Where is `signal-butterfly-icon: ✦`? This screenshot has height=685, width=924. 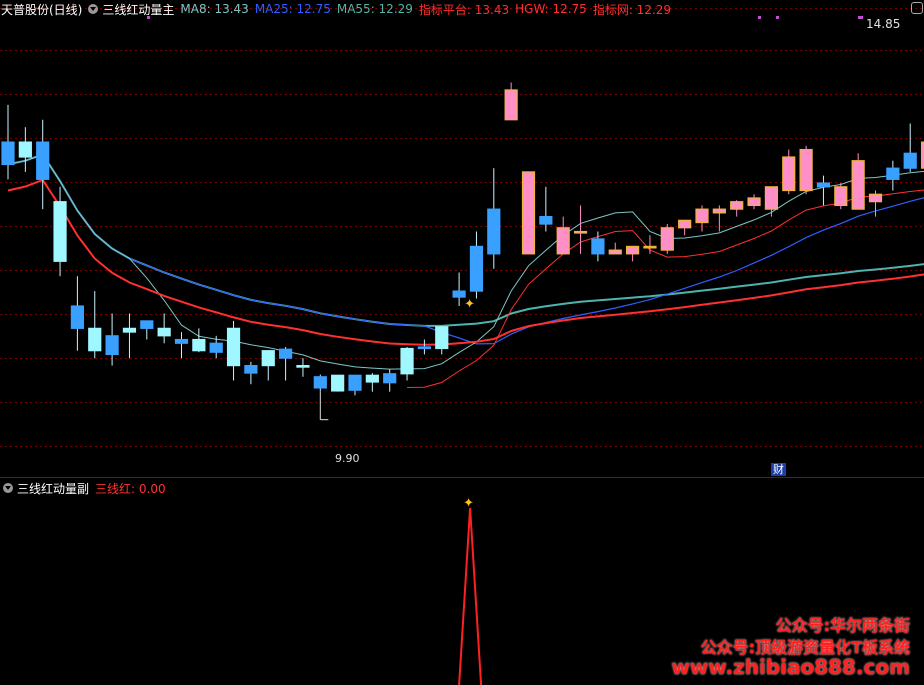 signal-butterfly-icon: ✦ is located at coordinates (469, 304).